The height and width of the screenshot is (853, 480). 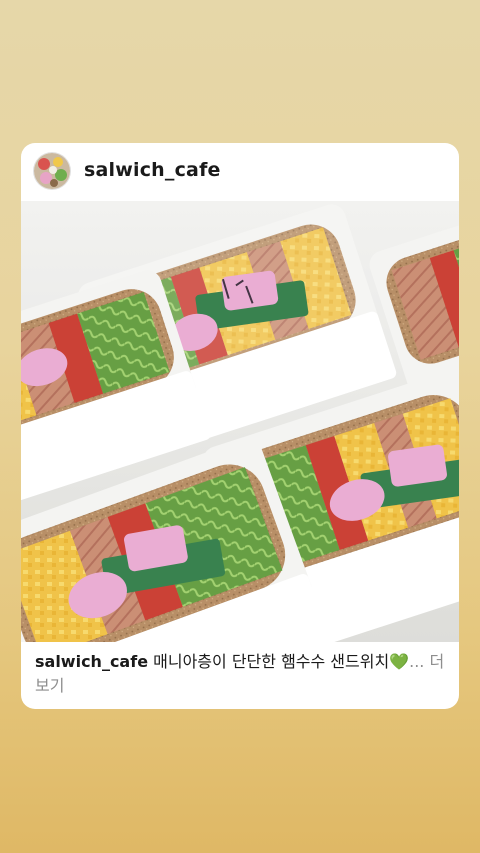 I want to click on avatar, so click(x=52, y=171).